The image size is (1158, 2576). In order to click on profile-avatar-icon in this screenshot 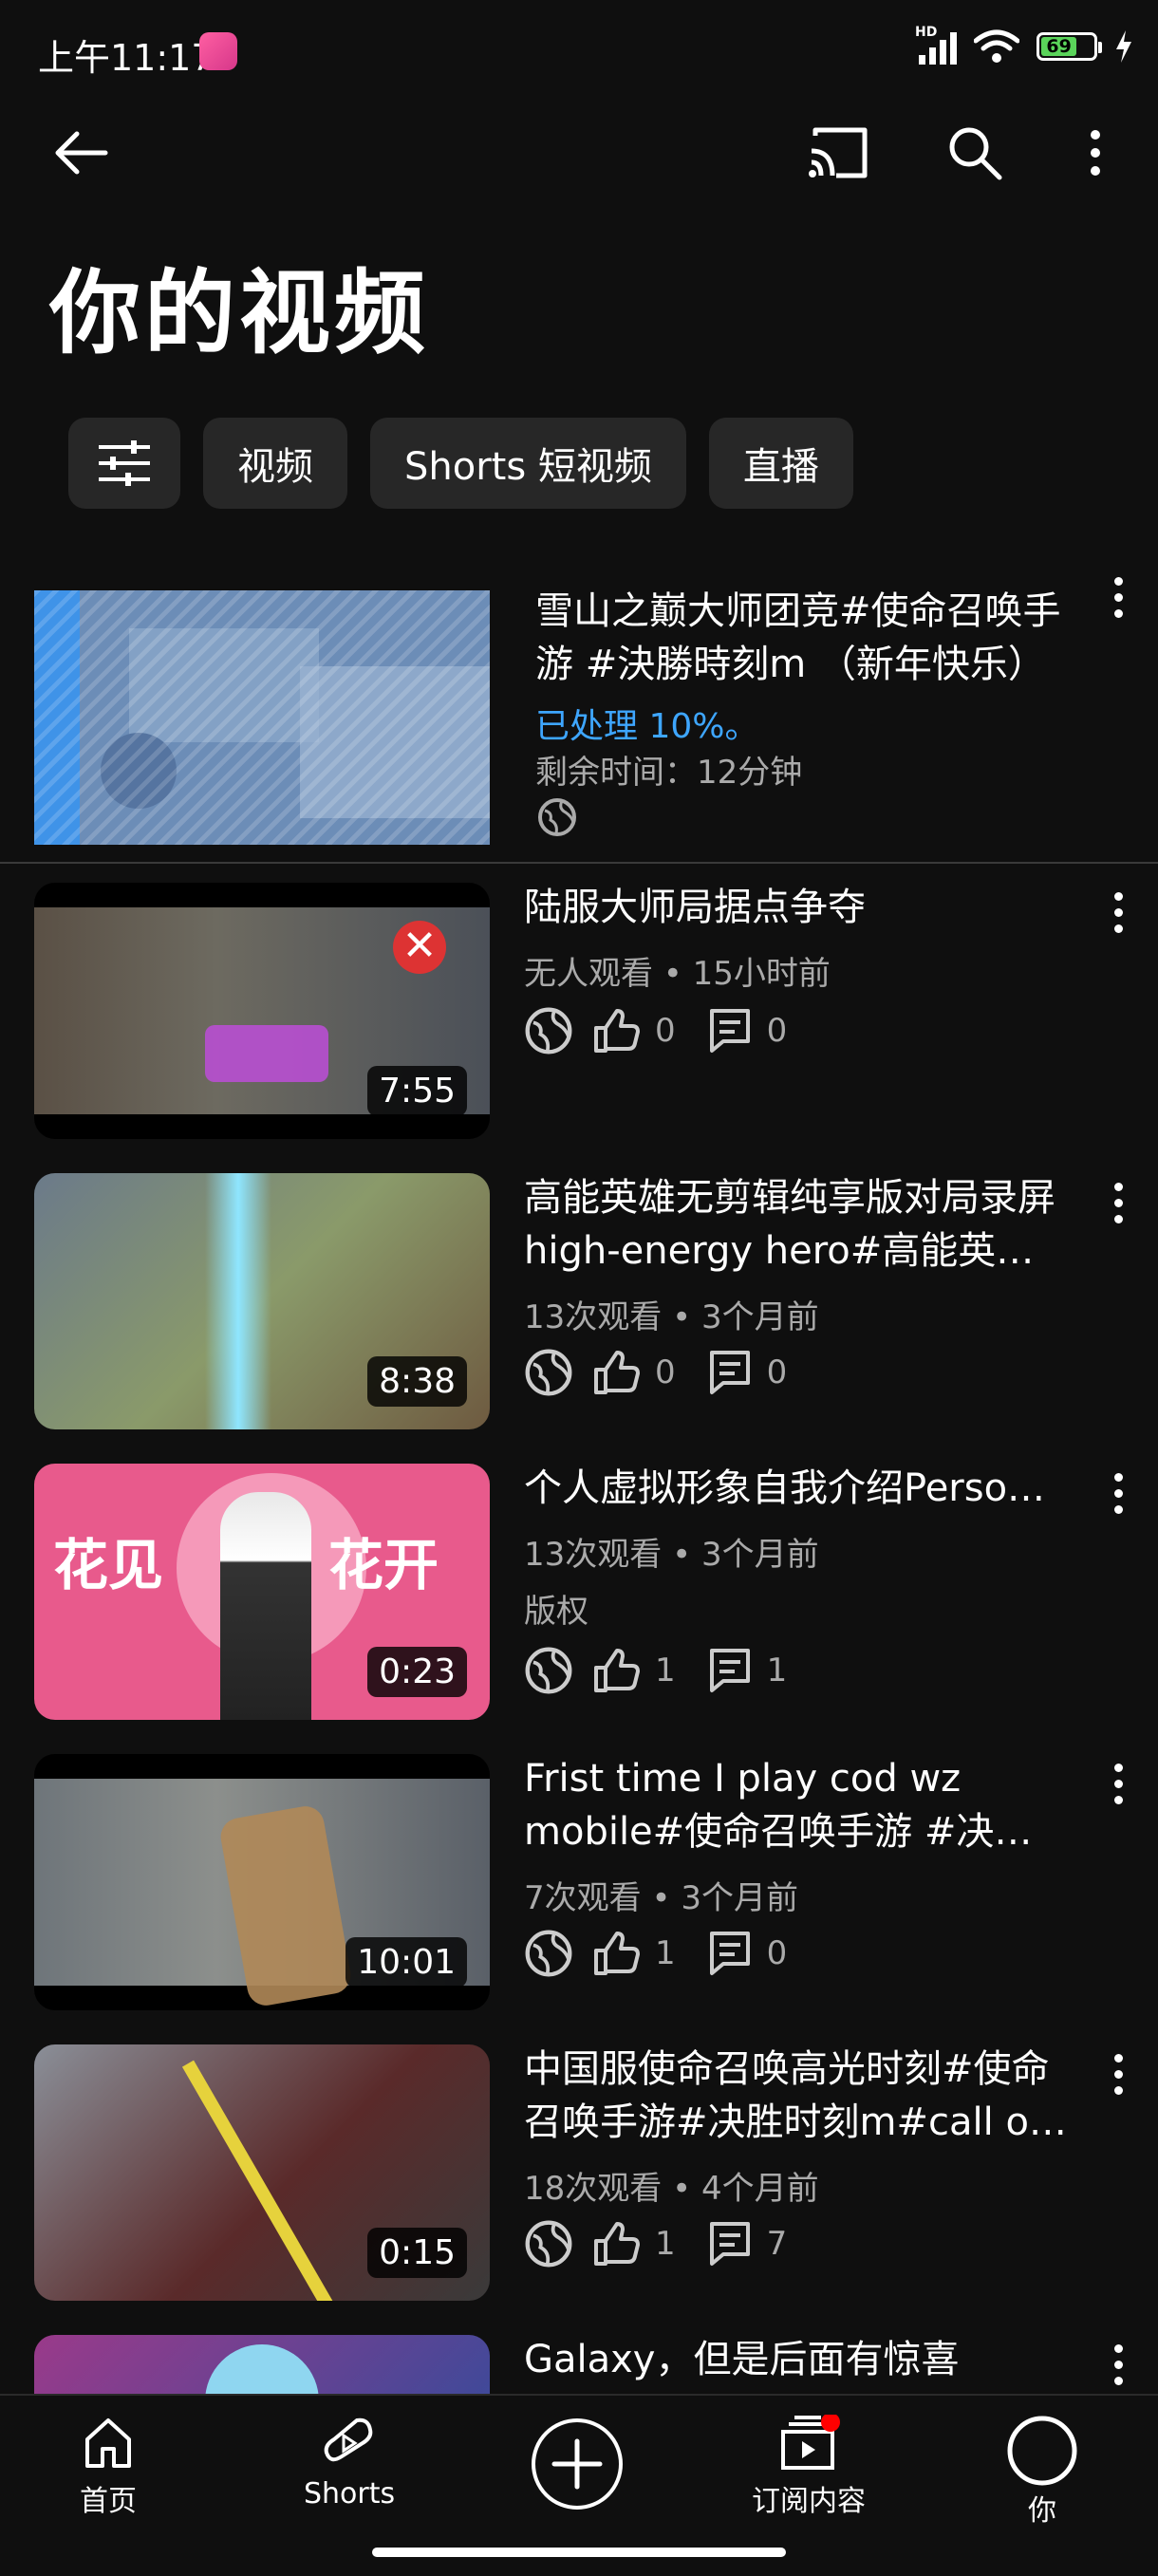, I will do `click(1042, 2451)`.